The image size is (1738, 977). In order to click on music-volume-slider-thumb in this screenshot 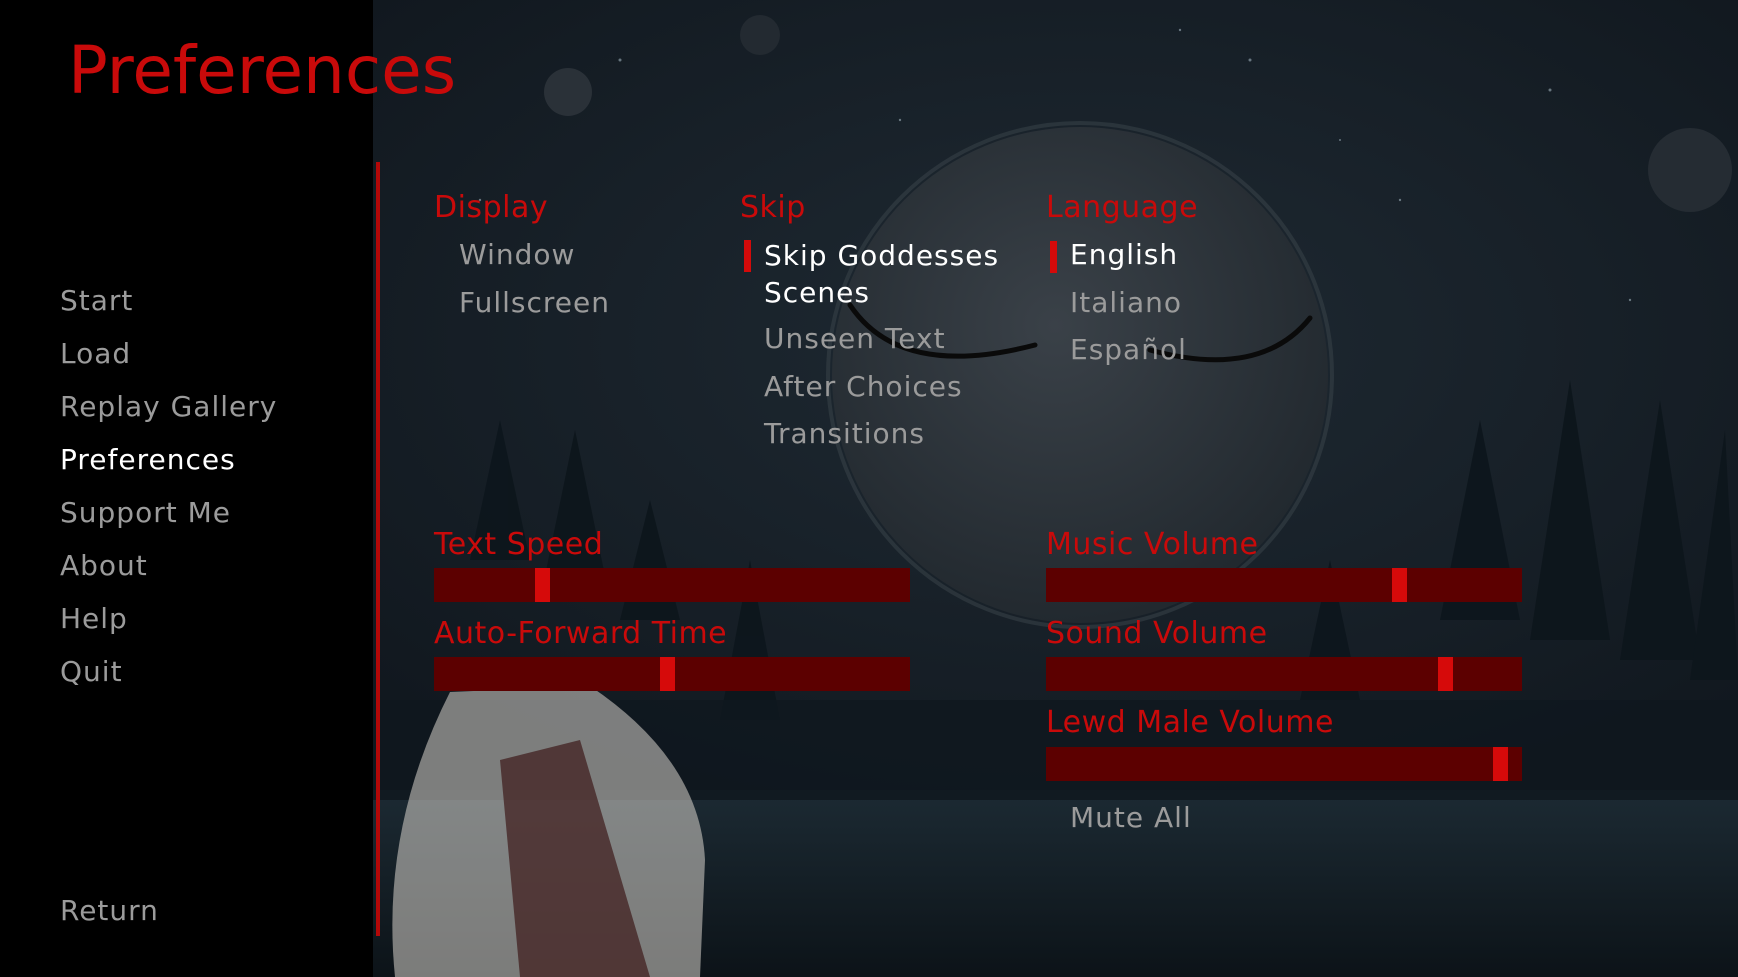, I will do `click(1399, 585)`.